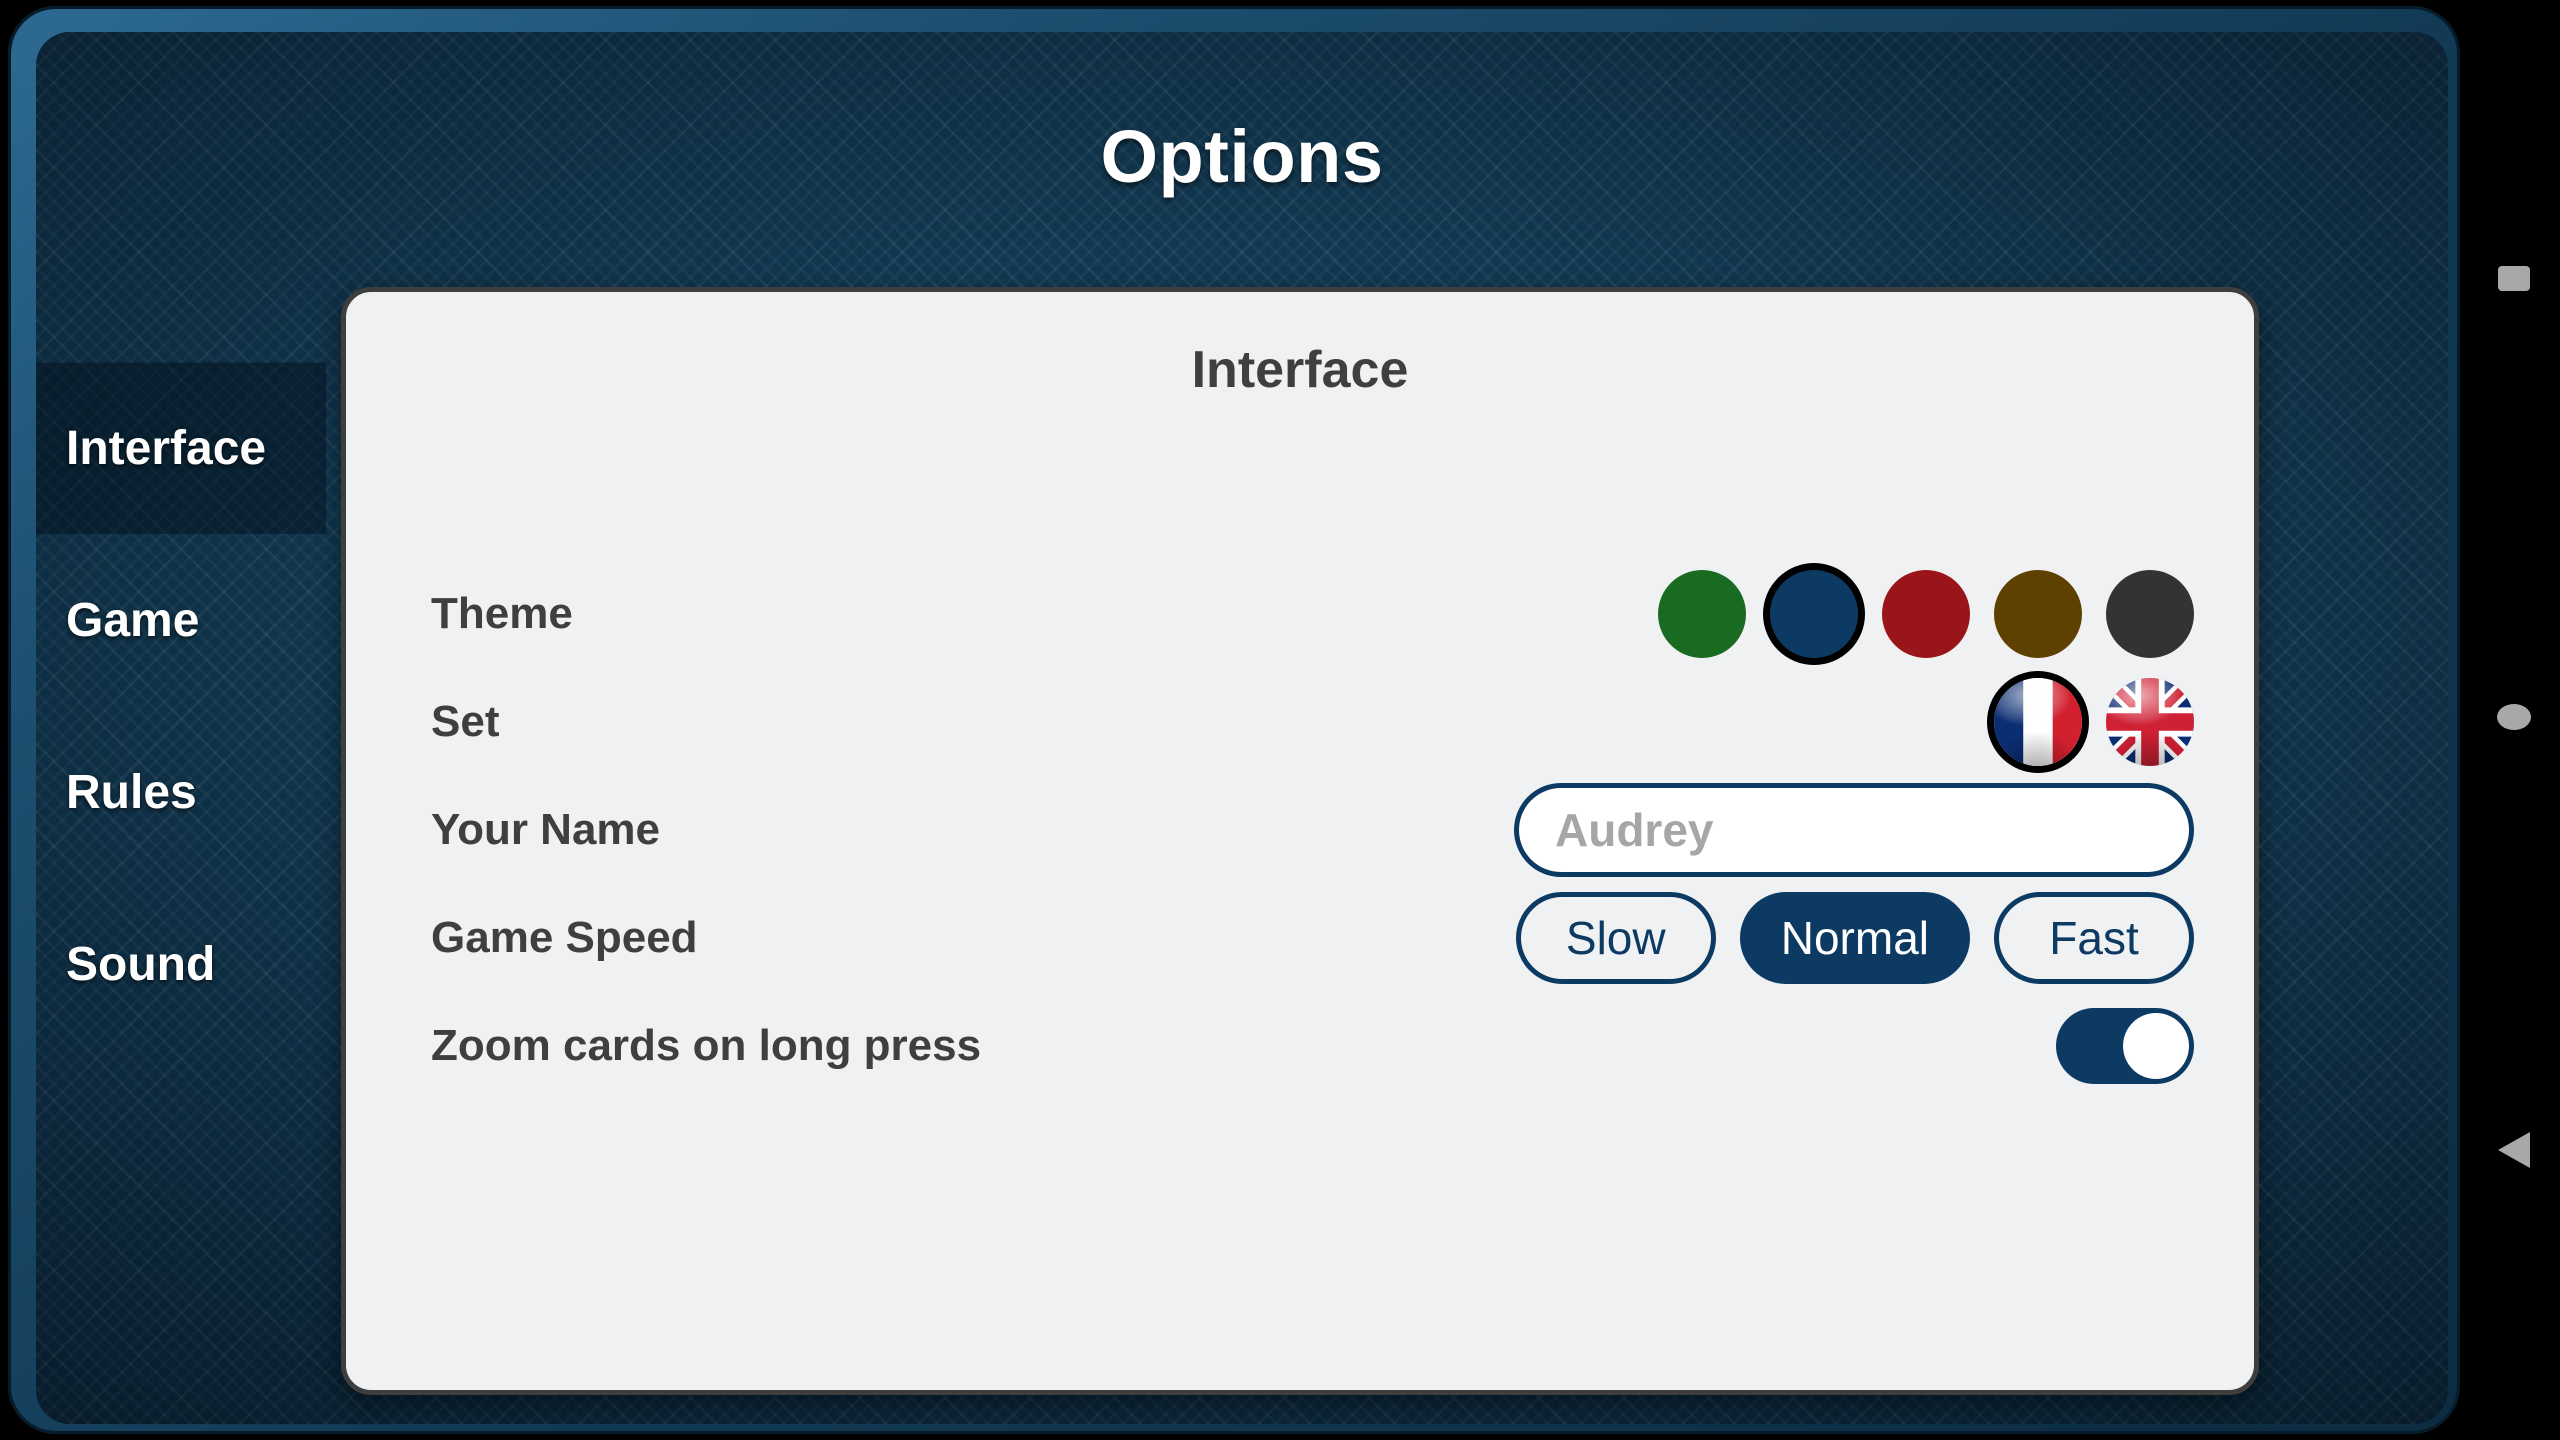 The width and height of the screenshot is (2560, 1440). What do you see at coordinates (141, 964) in the screenshot?
I see `sidebar-item-label: Sound` at bounding box center [141, 964].